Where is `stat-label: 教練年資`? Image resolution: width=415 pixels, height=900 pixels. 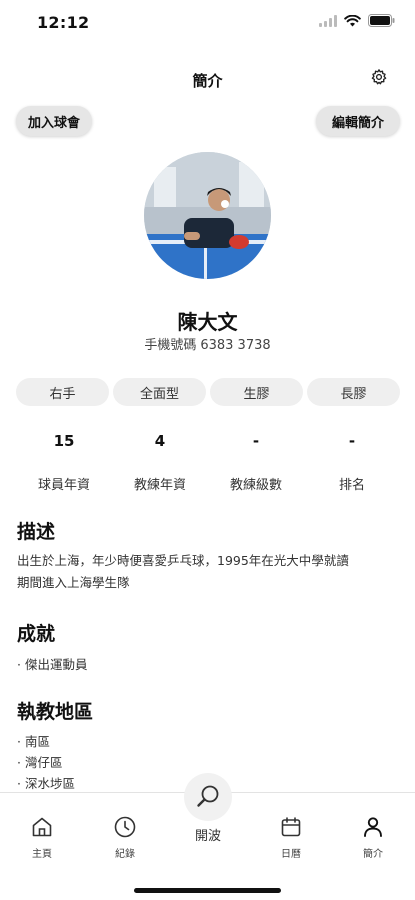 stat-label: 教練年資 is located at coordinates (159, 485).